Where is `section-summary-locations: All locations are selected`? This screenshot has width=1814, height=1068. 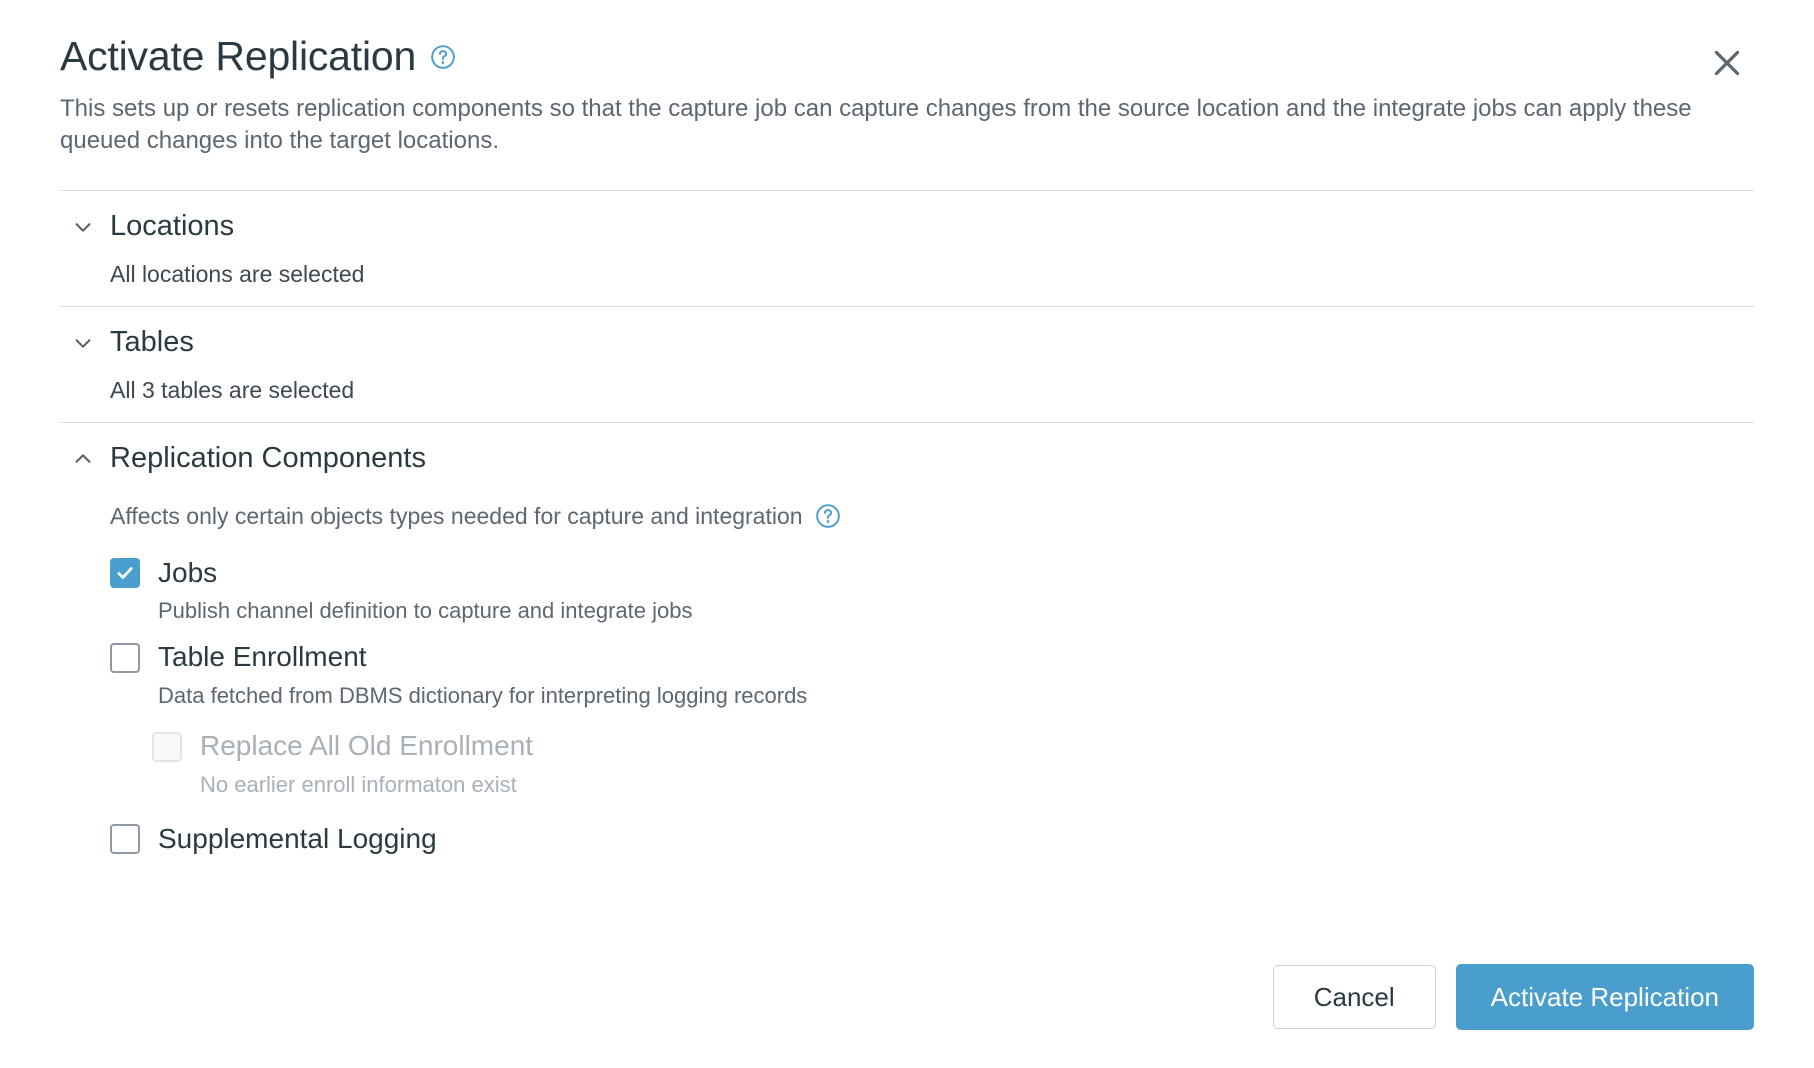 section-summary-locations: All locations are selected is located at coordinates (237, 273).